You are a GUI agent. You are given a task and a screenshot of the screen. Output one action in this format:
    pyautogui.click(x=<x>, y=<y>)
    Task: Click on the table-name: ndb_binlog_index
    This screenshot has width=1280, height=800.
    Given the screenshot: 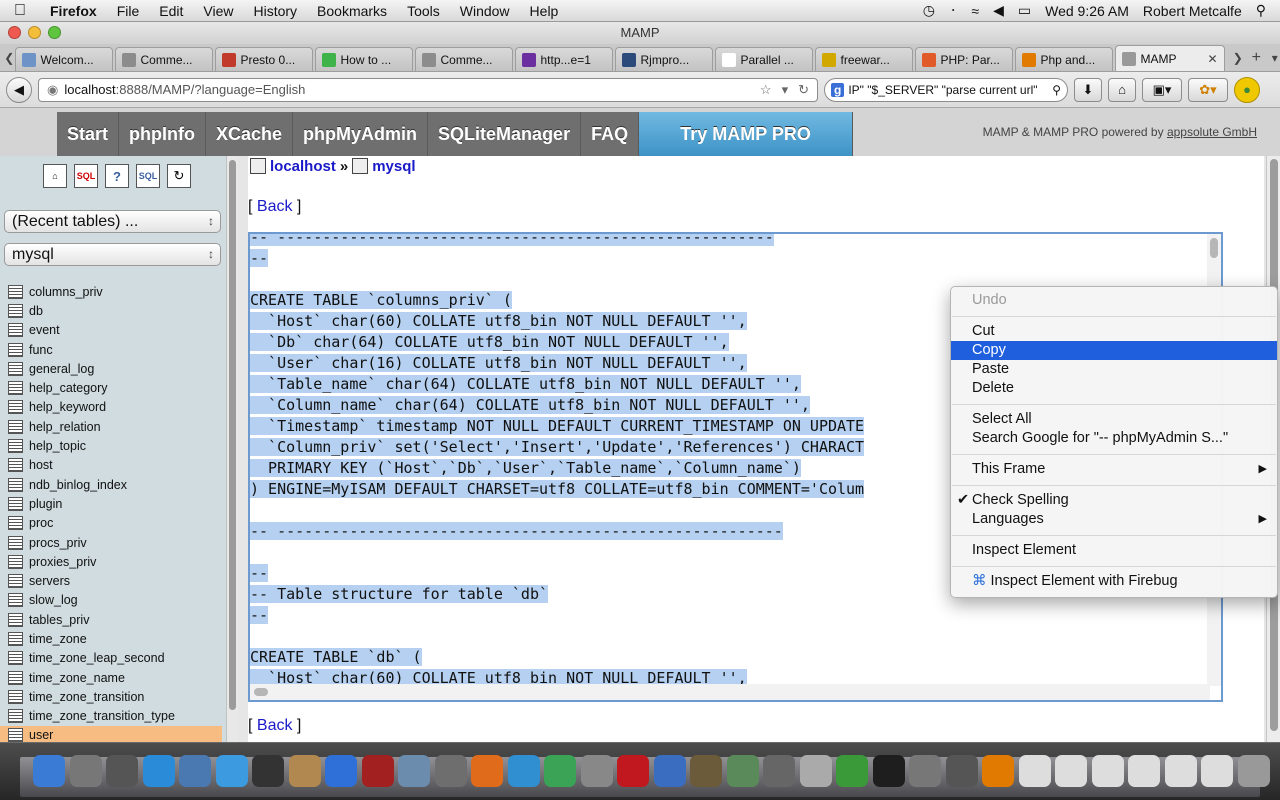 What is the action you would take?
    pyautogui.click(x=78, y=485)
    